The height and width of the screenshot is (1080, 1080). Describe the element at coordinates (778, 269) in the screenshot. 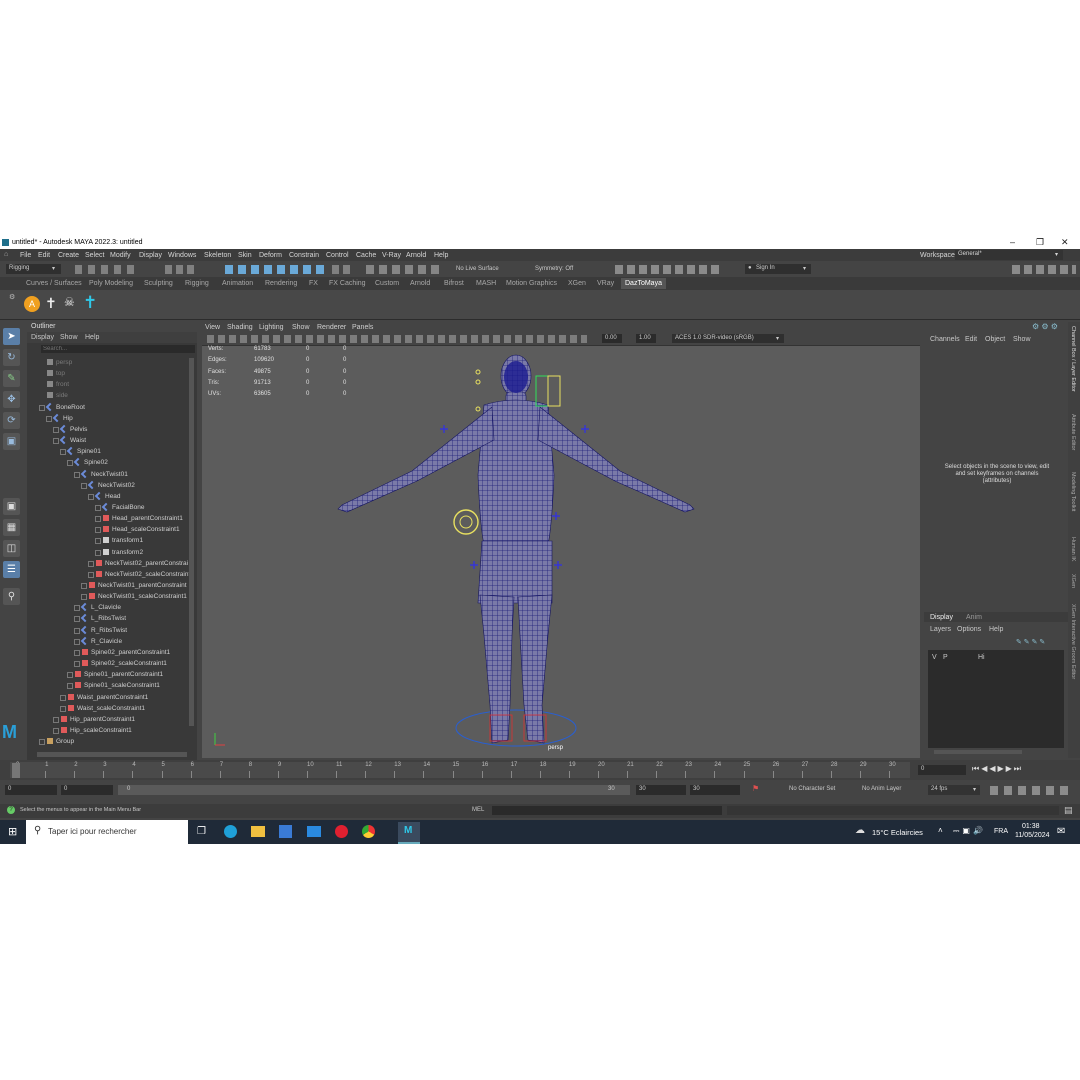

I see `sign-in-button: ● Sign In ▾` at that location.